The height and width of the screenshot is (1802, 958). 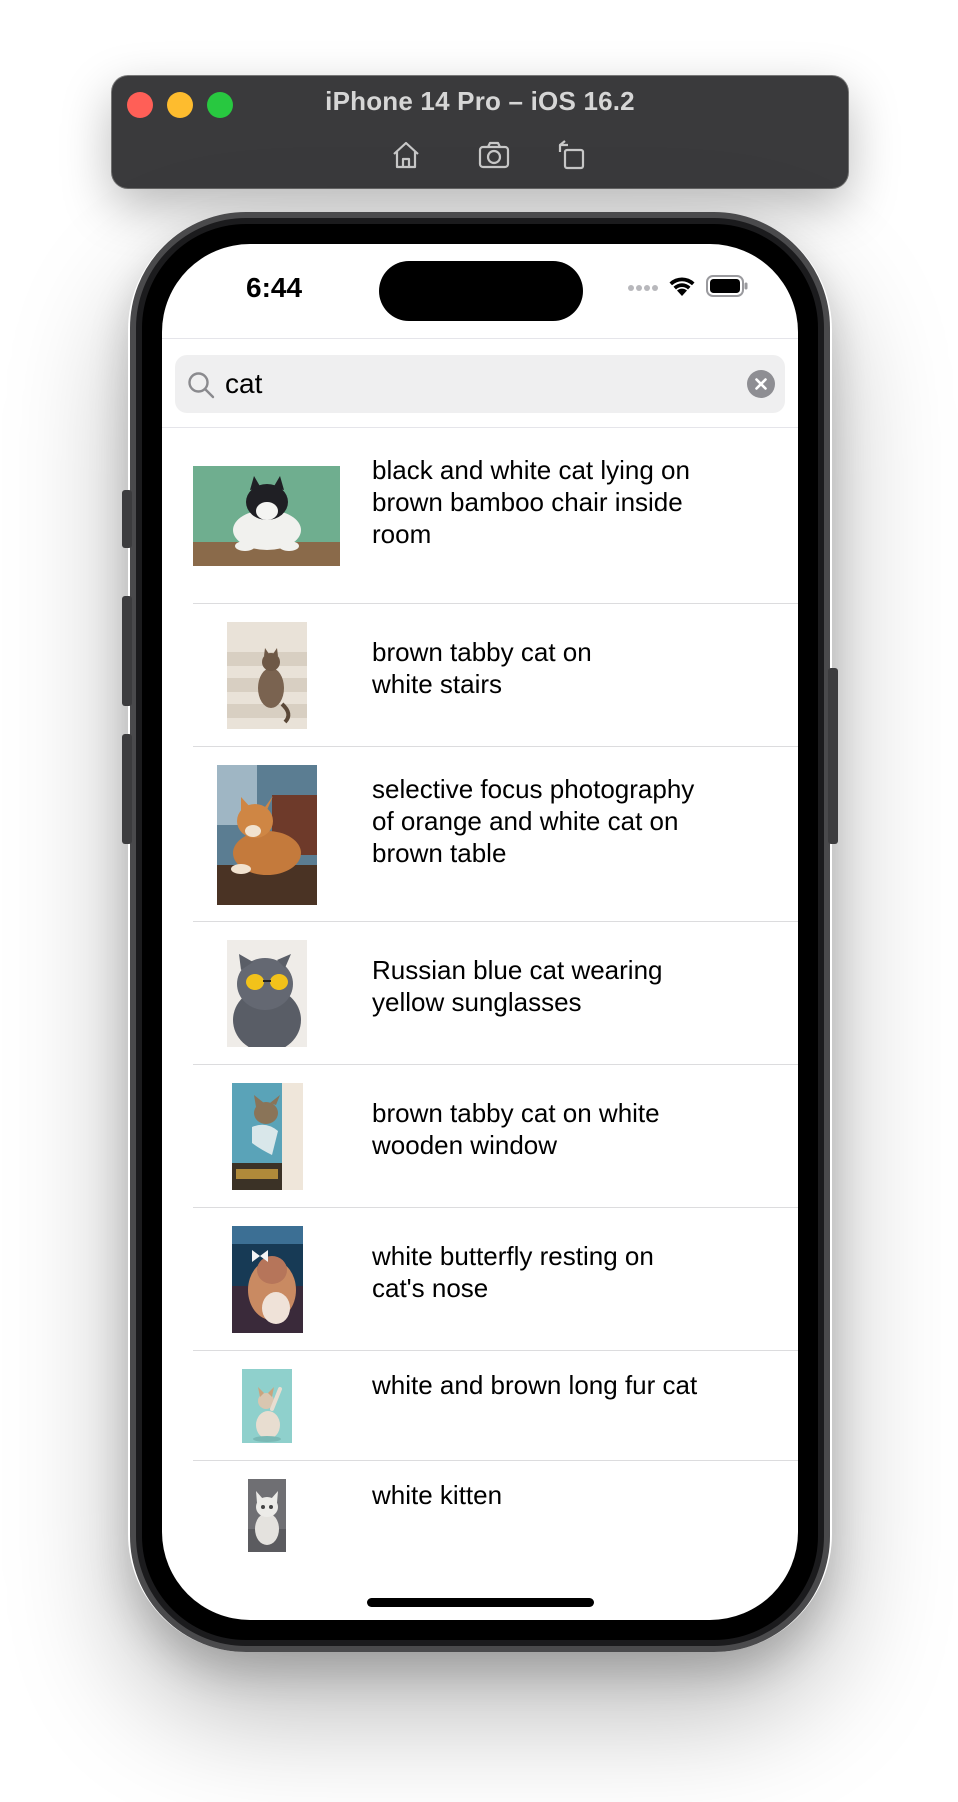 I want to click on volume-up-button, so click(x=127, y=651).